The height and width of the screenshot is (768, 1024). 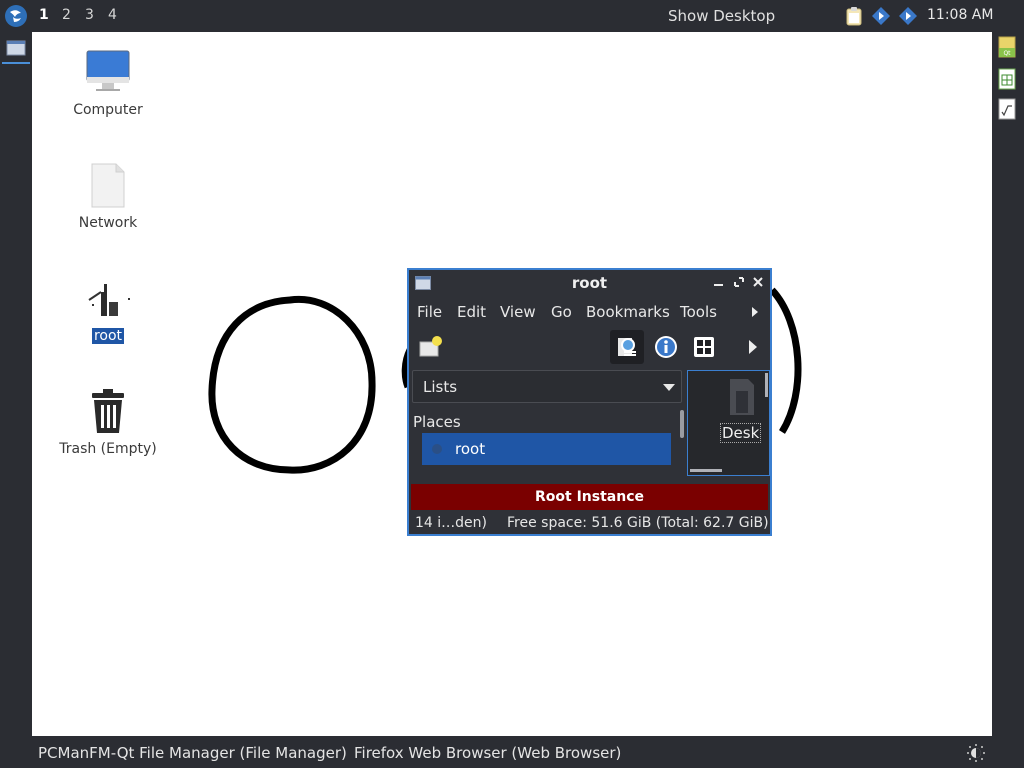 I want to click on spreadsheet-icon, so click(x=1007, y=79).